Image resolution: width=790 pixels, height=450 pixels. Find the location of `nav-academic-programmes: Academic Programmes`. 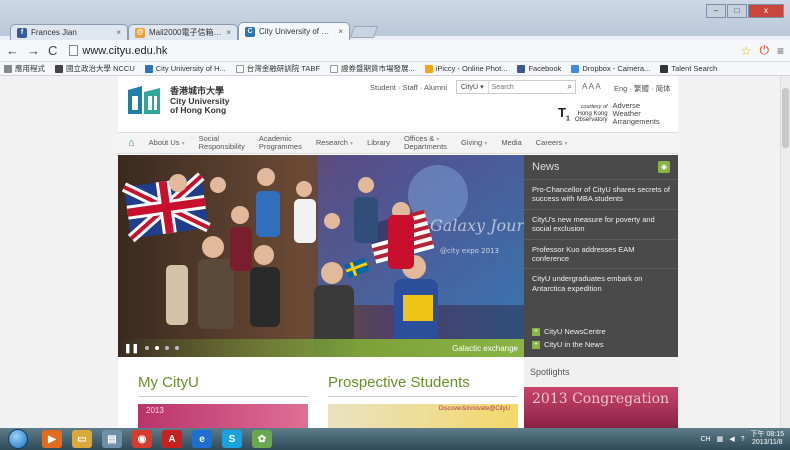

nav-academic-programmes: Academic Programmes is located at coordinates (280, 143).